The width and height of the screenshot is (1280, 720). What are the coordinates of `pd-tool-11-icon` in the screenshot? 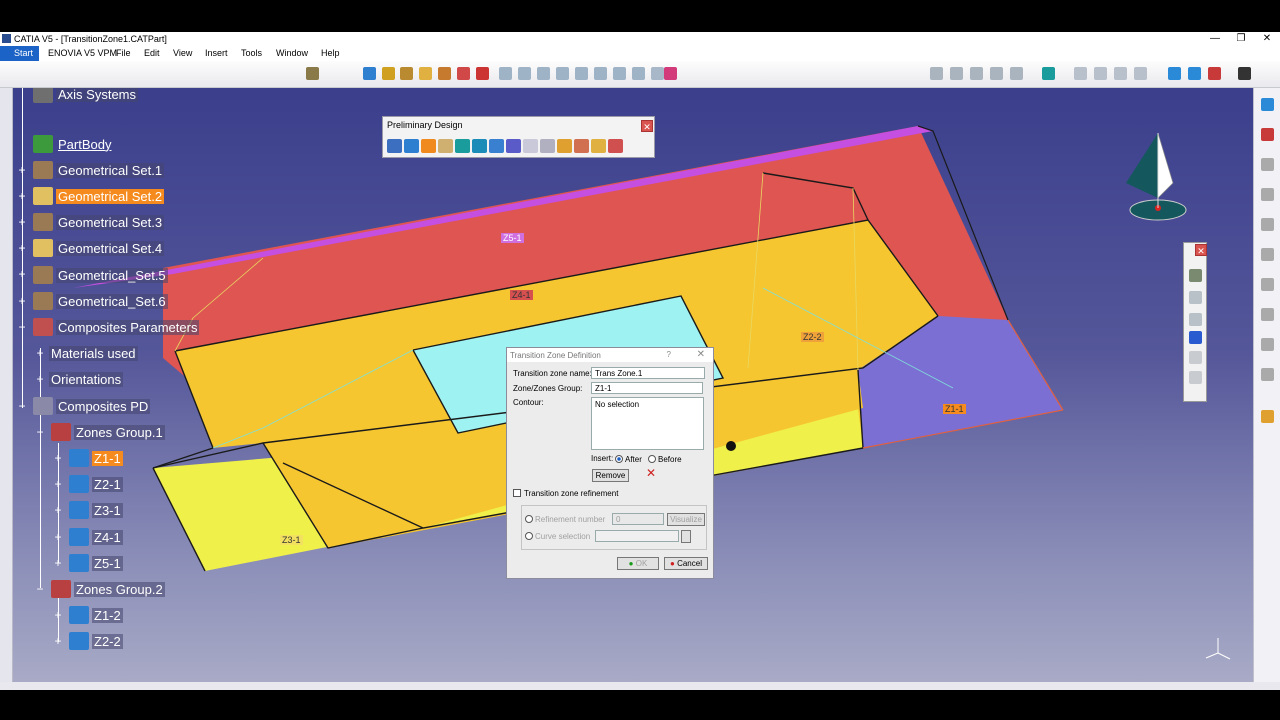 It's located at (564, 146).